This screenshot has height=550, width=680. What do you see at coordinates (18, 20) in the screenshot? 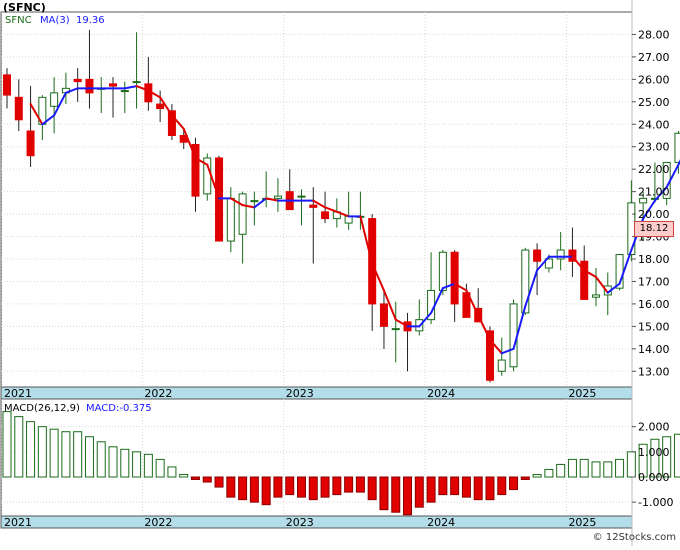
I see `symbol-legend: SFNC` at bounding box center [18, 20].